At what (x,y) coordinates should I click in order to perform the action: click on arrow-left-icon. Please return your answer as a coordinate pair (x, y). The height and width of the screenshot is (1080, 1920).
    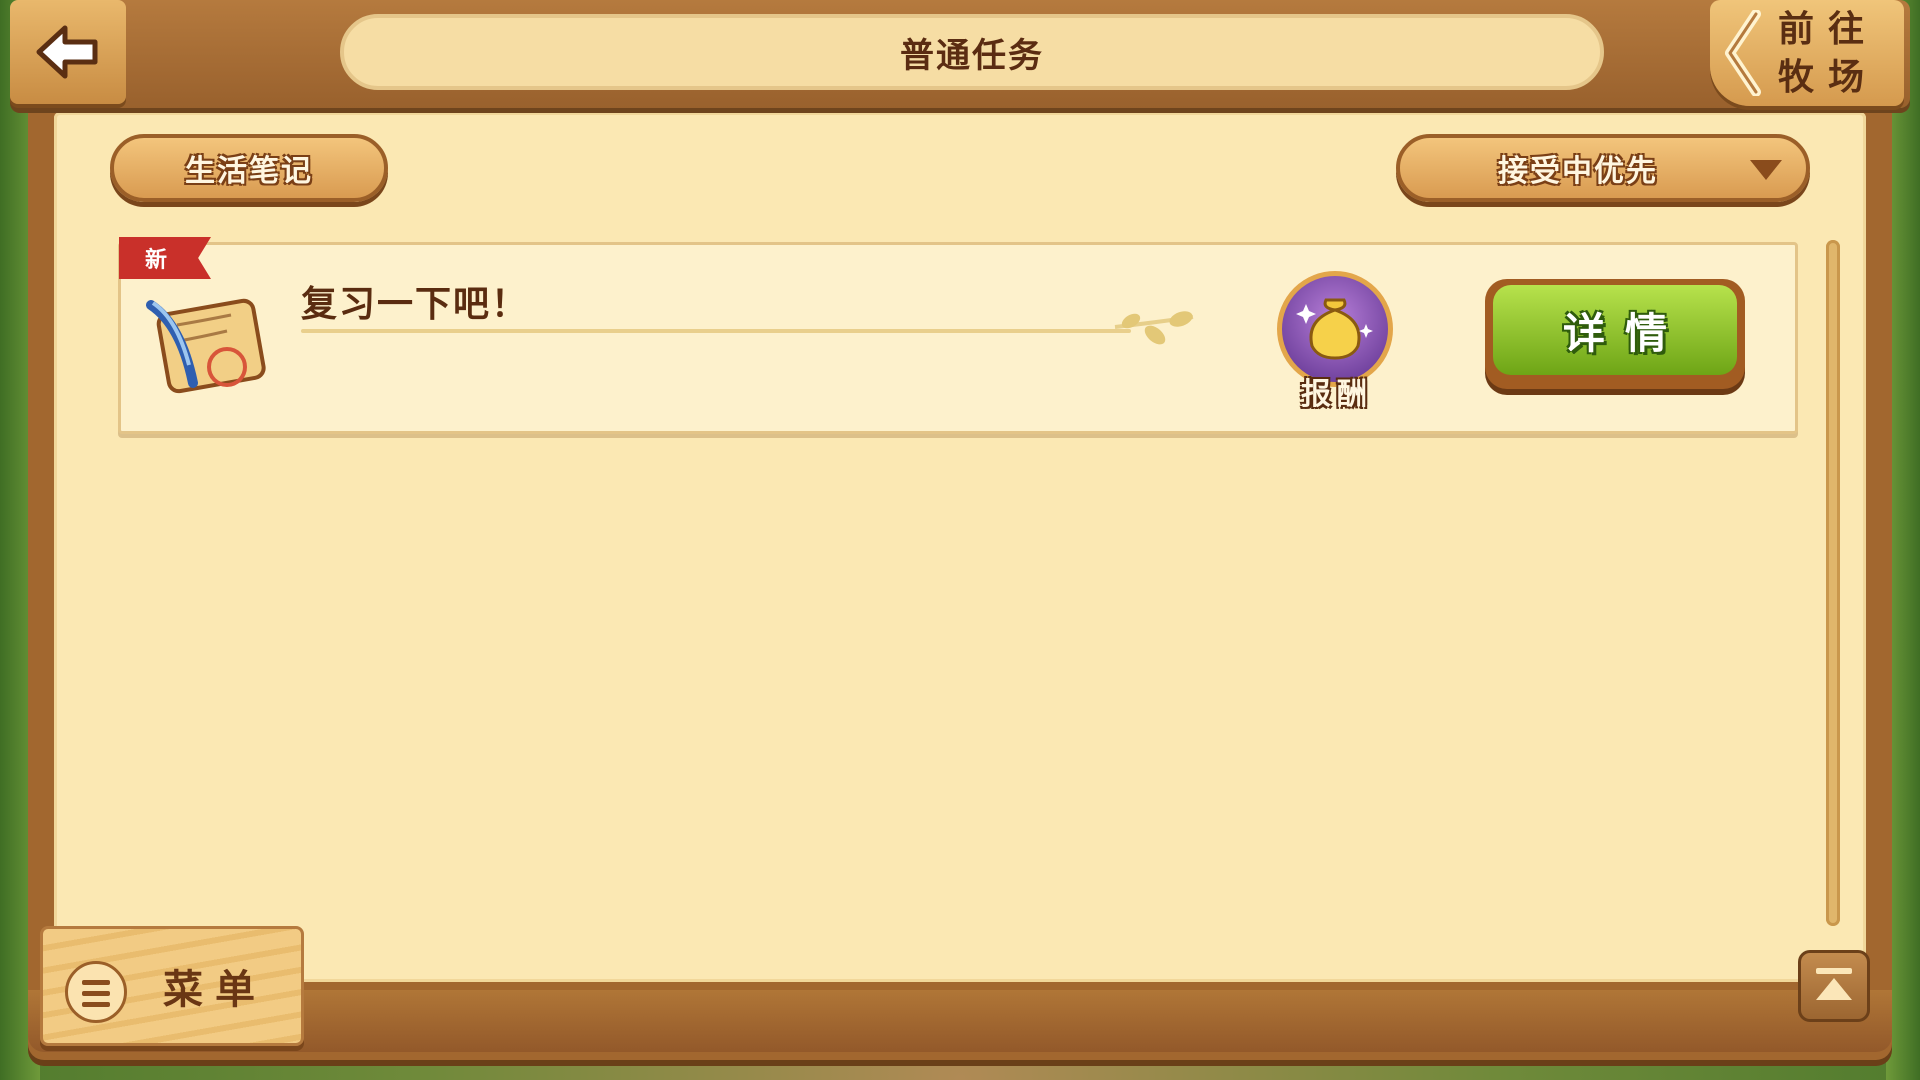
    Looking at the image, I should click on (67, 52).